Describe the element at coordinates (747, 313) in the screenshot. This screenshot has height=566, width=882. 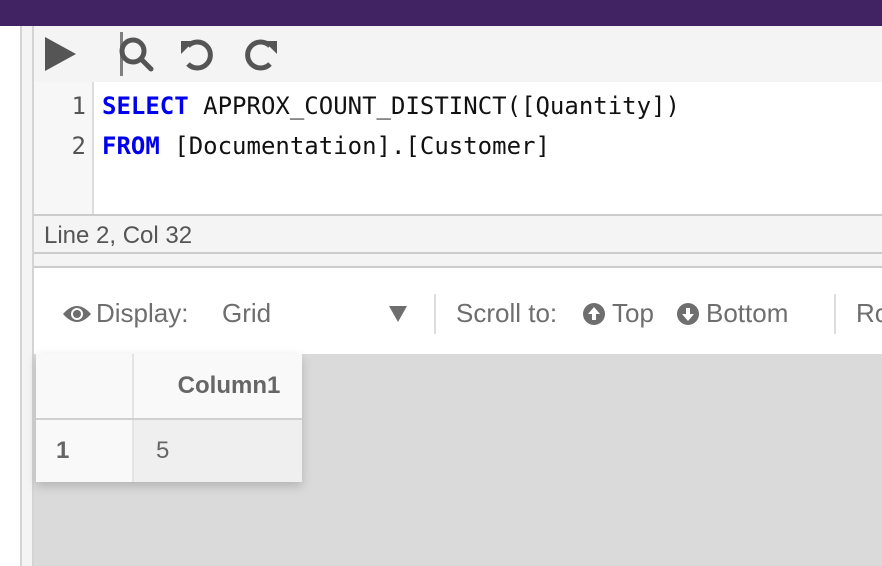
I see `scroll-bottom-label: Bottom` at that location.